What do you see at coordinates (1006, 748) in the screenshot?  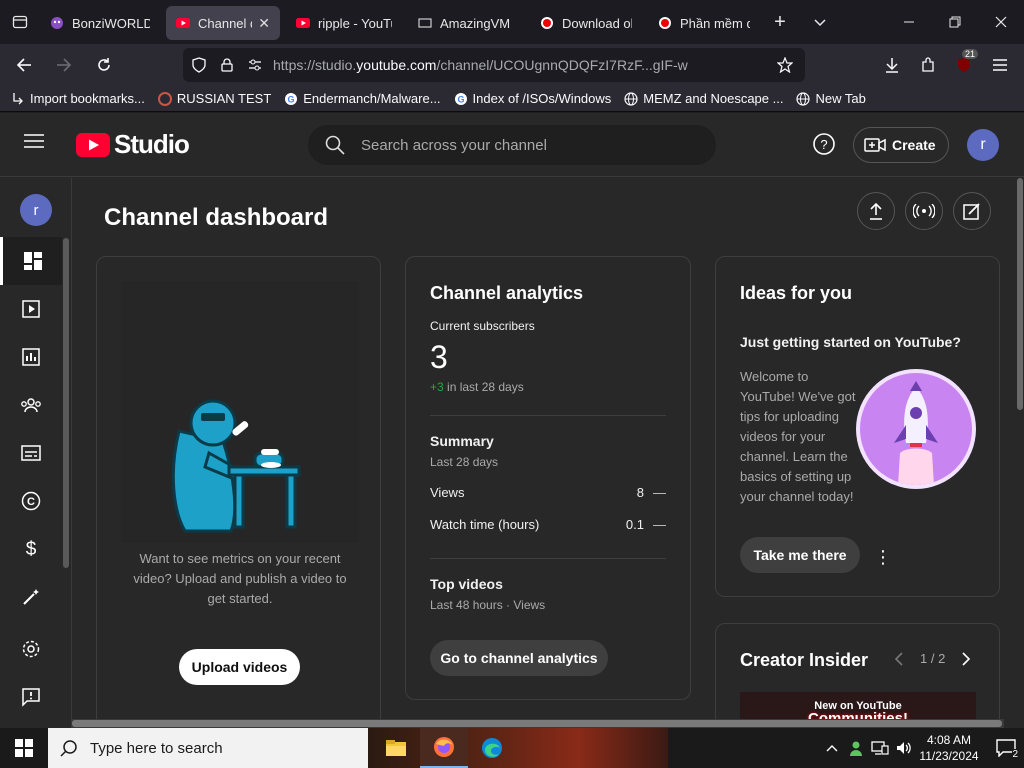 I see `notification-center-icon: 2` at bounding box center [1006, 748].